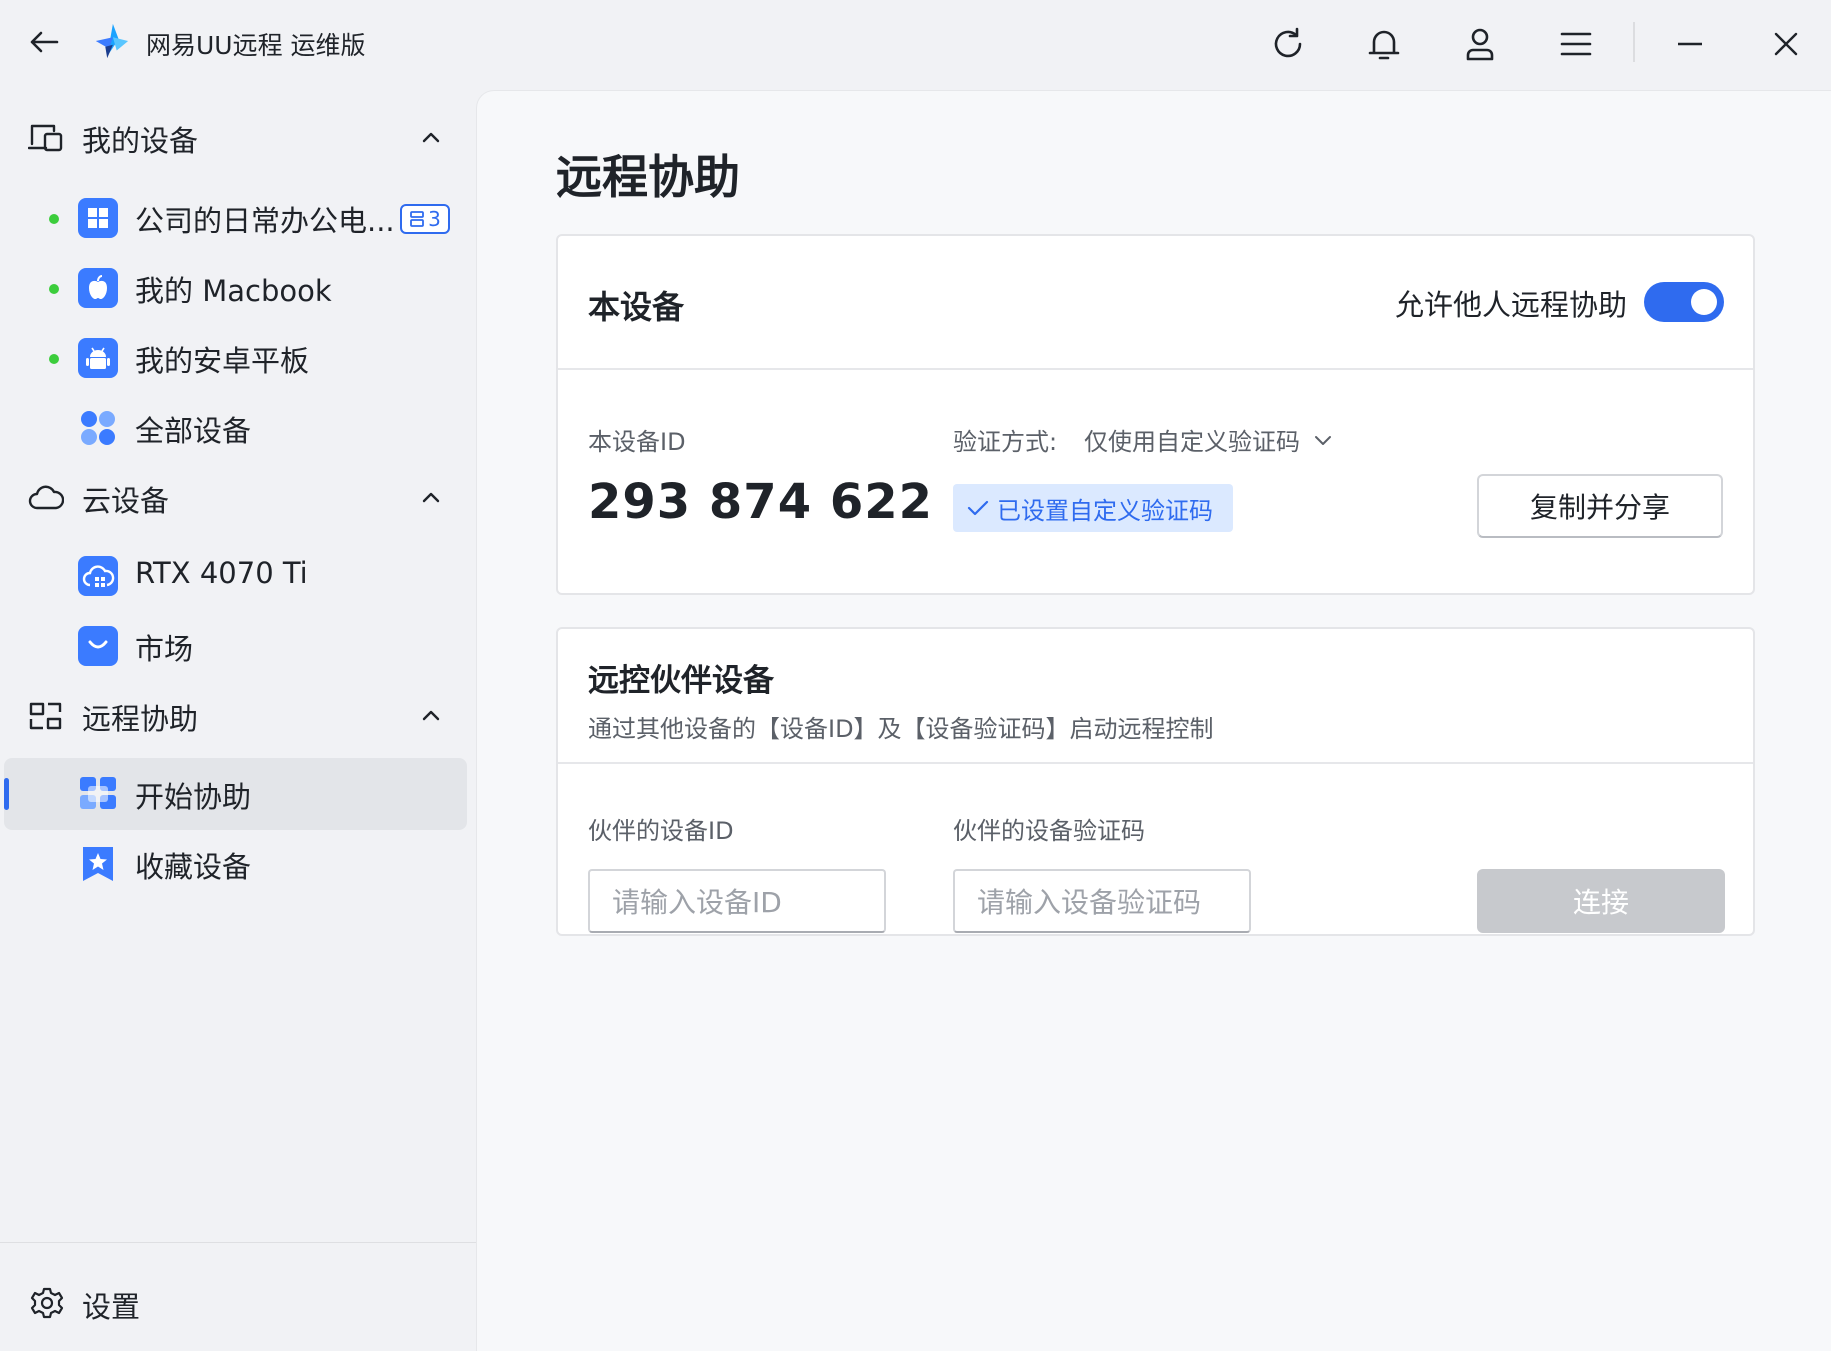 The height and width of the screenshot is (1351, 1831). What do you see at coordinates (1704, 302) in the screenshot?
I see `toggle-knob` at bounding box center [1704, 302].